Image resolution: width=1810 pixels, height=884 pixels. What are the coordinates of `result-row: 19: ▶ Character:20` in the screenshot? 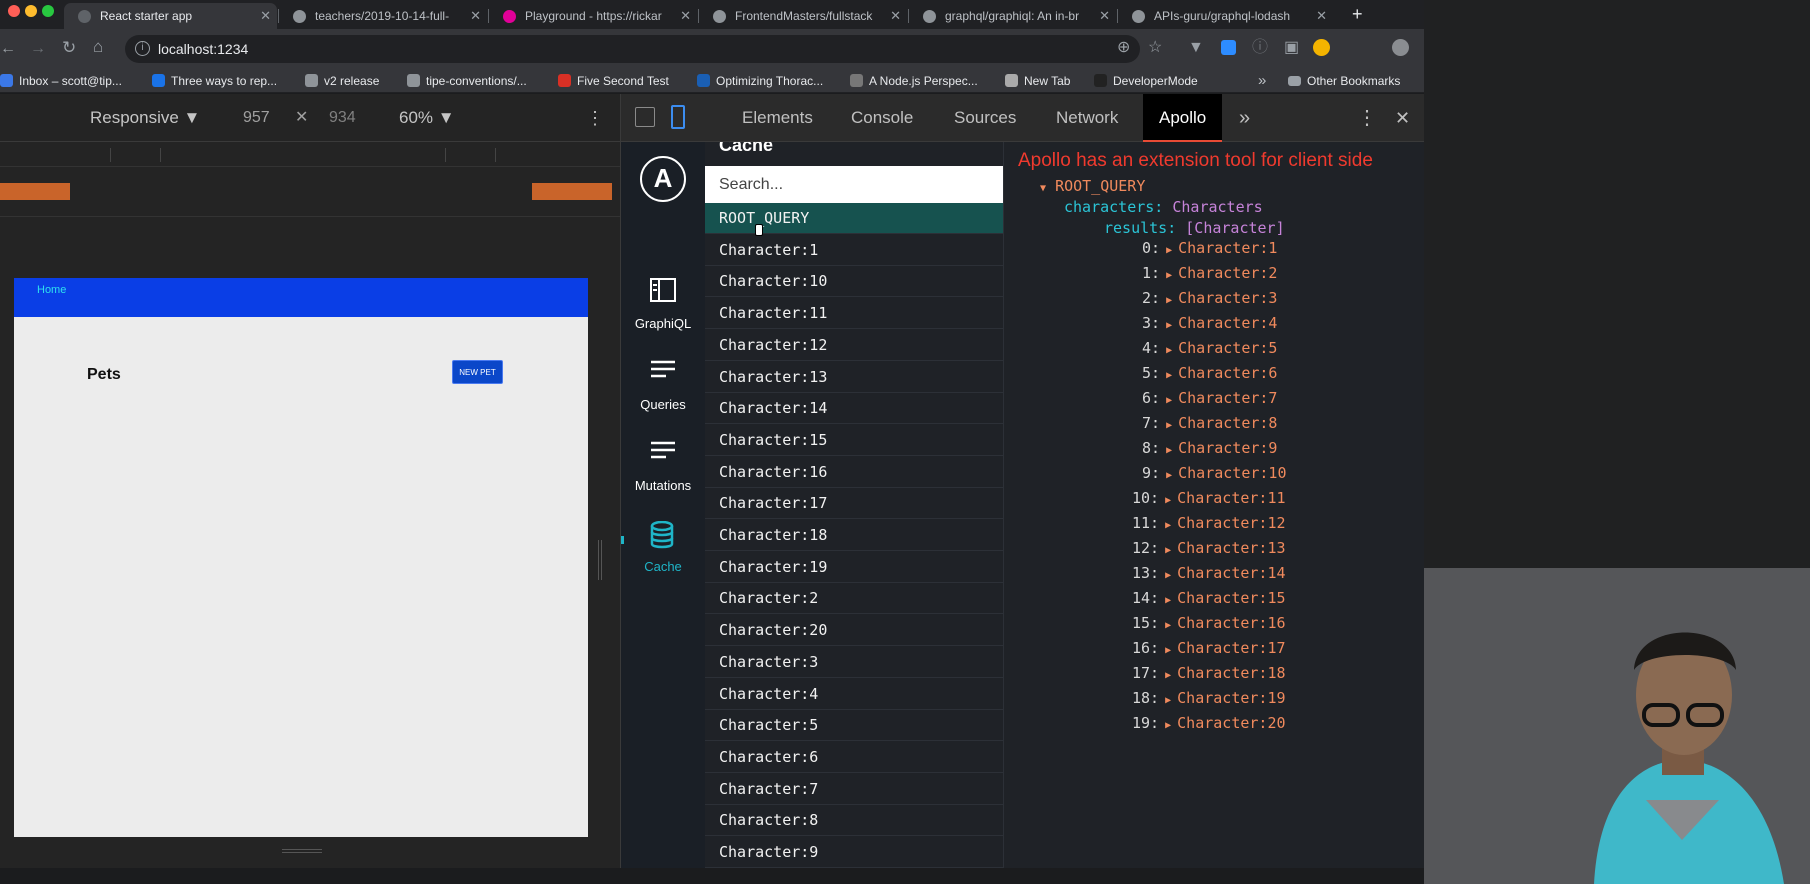 It's located at (1209, 724).